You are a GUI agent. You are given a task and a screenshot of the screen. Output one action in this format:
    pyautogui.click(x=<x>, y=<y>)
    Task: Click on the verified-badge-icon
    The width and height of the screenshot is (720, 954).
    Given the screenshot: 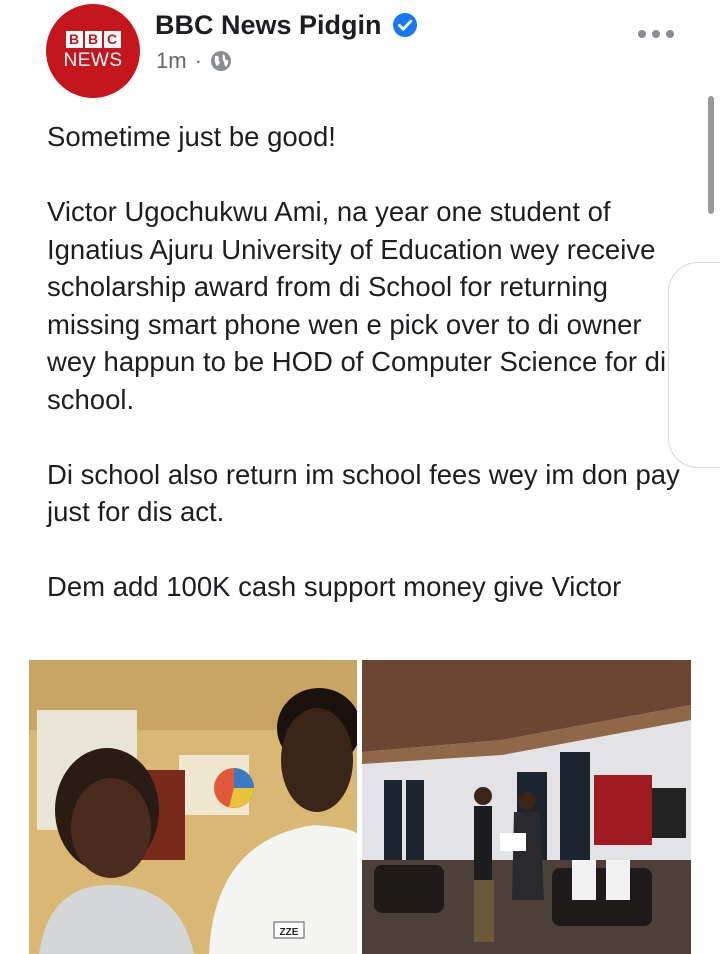 What is the action you would take?
    pyautogui.click(x=404, y=25)
    